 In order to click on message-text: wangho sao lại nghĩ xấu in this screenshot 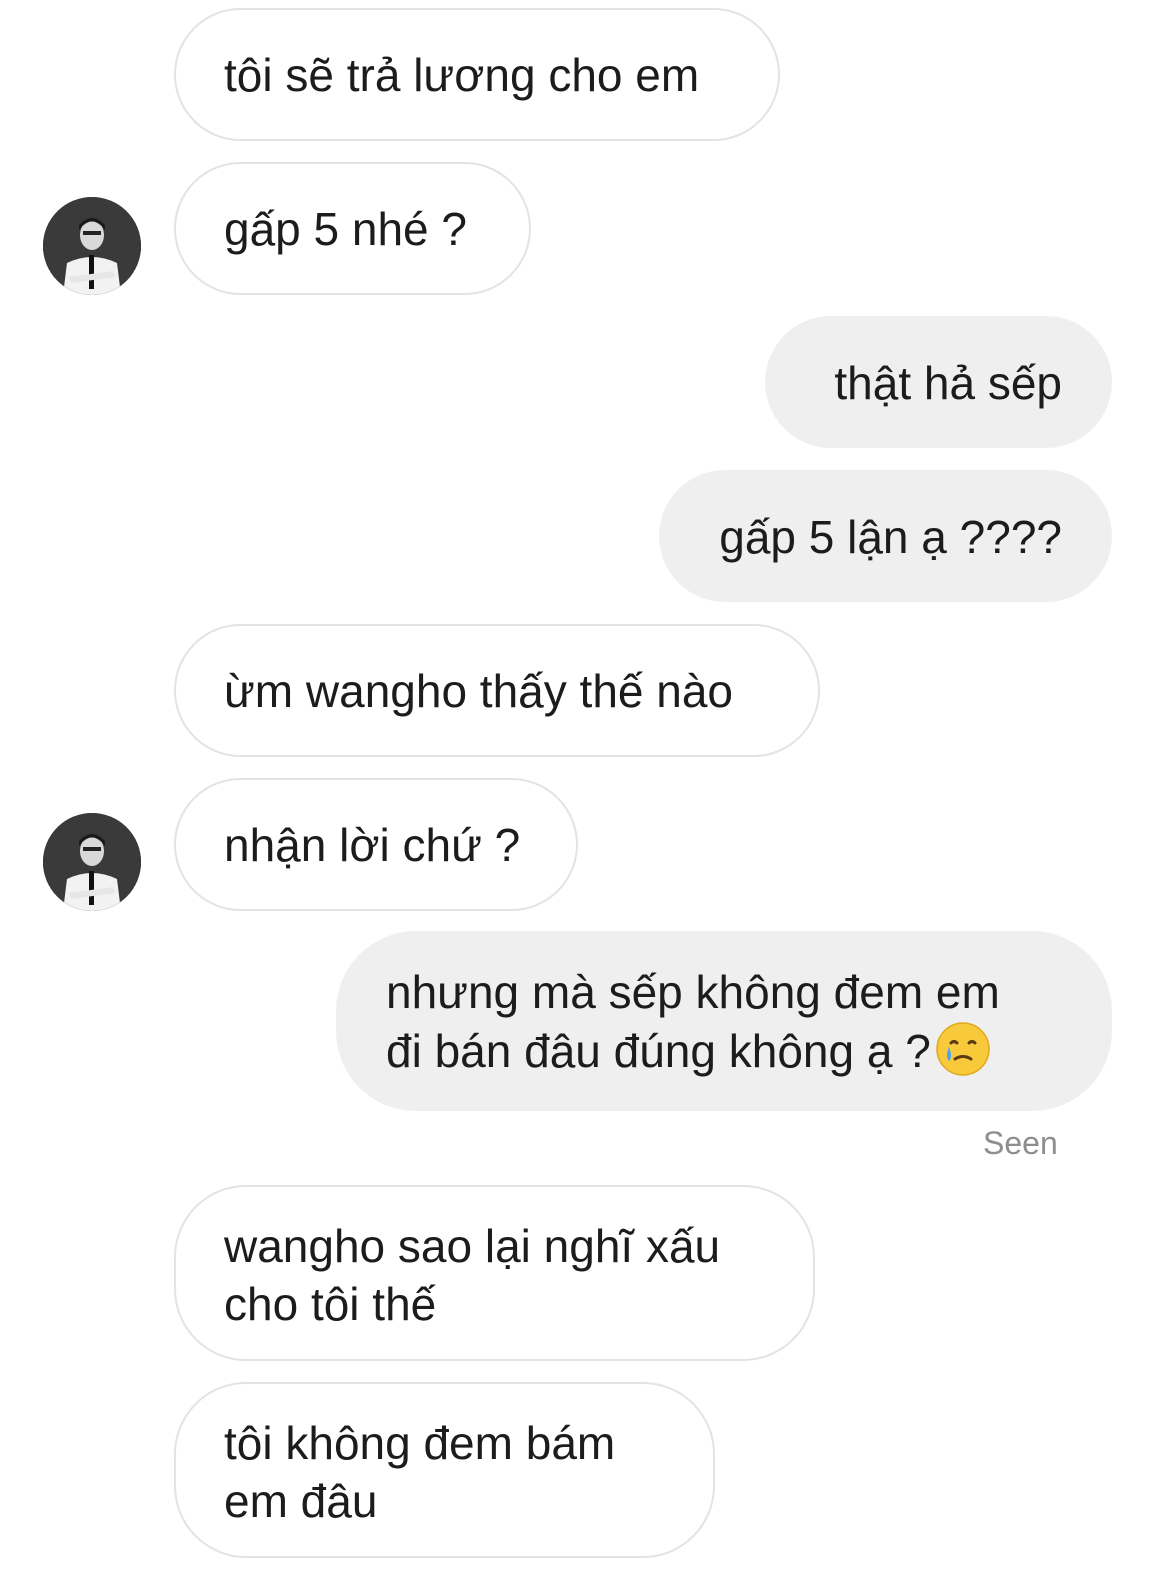, I will do `click(472, 1246)`.